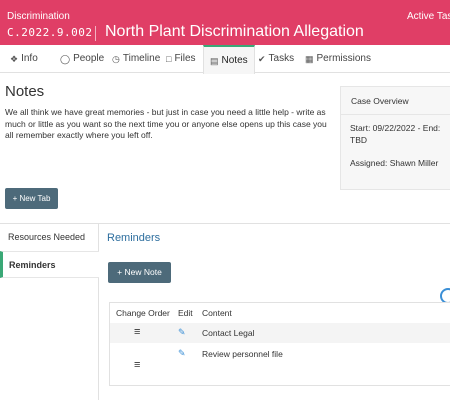  I want to click on tab-label: Files, so click(185, 58).